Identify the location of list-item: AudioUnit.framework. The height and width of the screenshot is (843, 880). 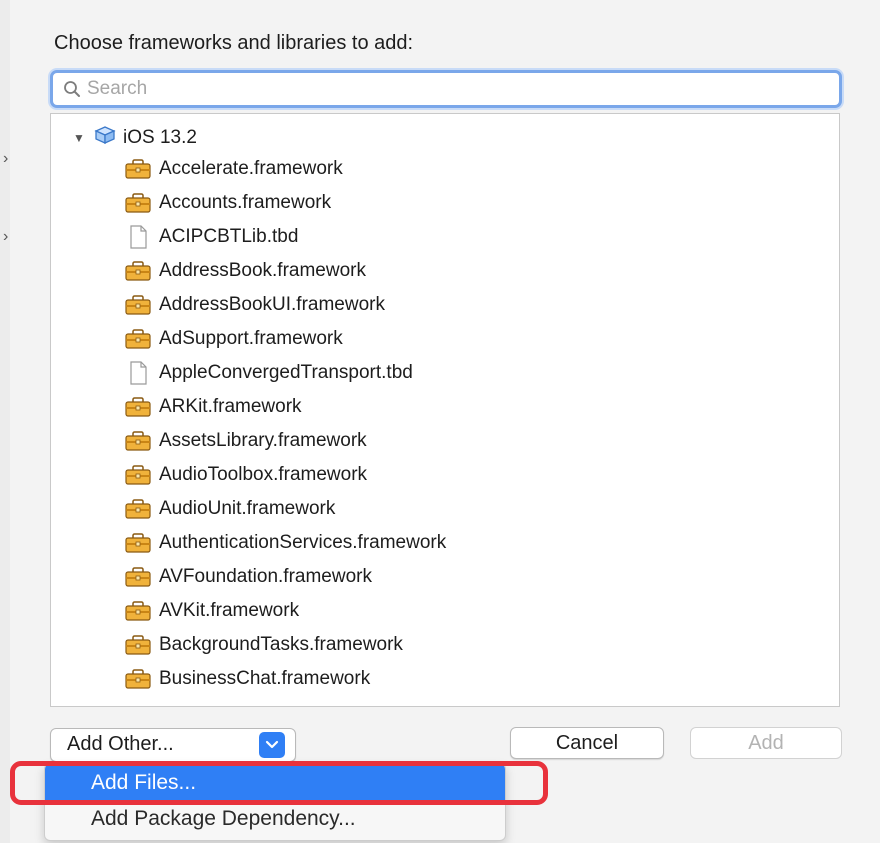
(229, 509).